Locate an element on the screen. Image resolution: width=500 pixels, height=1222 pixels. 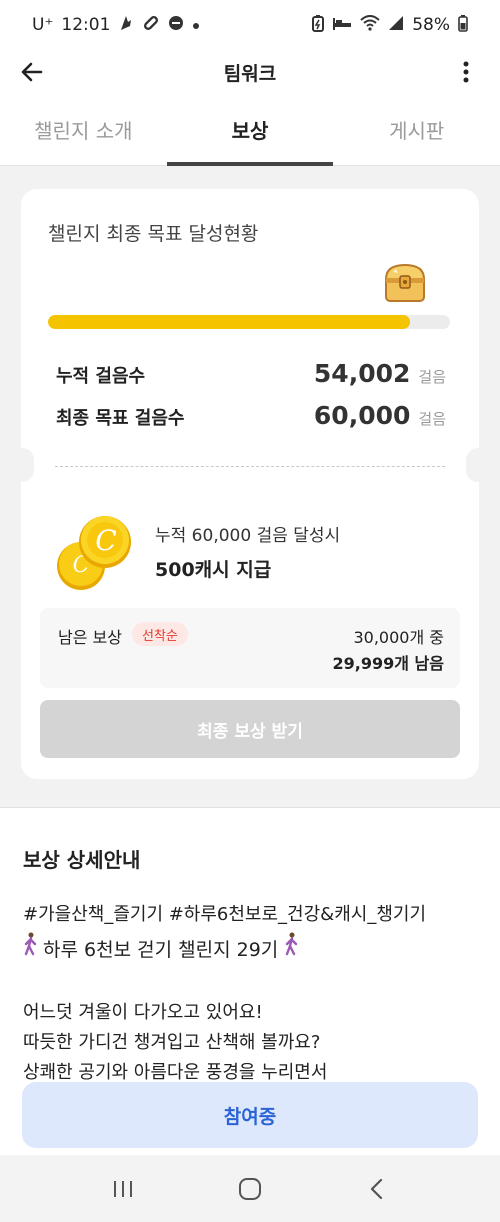
link-icon is located at coordinates (151, 25).